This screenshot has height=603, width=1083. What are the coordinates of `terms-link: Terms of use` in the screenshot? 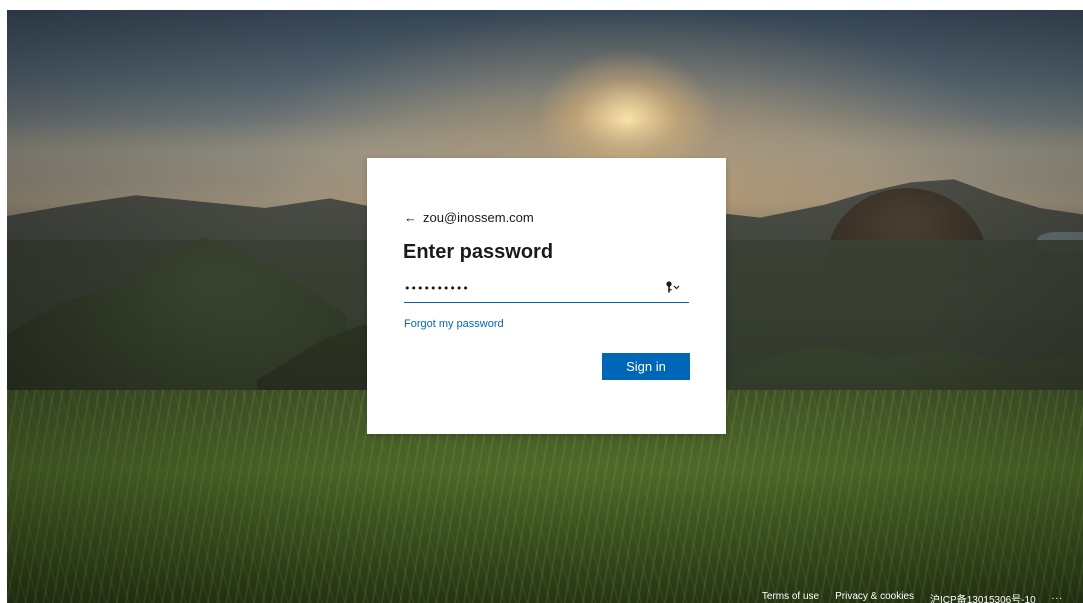 It's located at (790, 597).